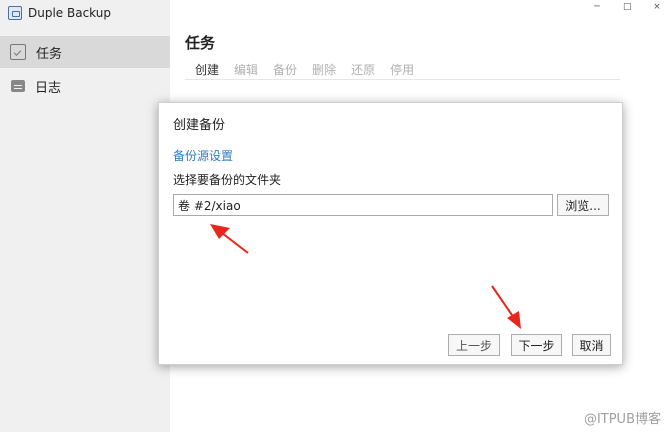  I want to click on task-icon, so click(18, 52).